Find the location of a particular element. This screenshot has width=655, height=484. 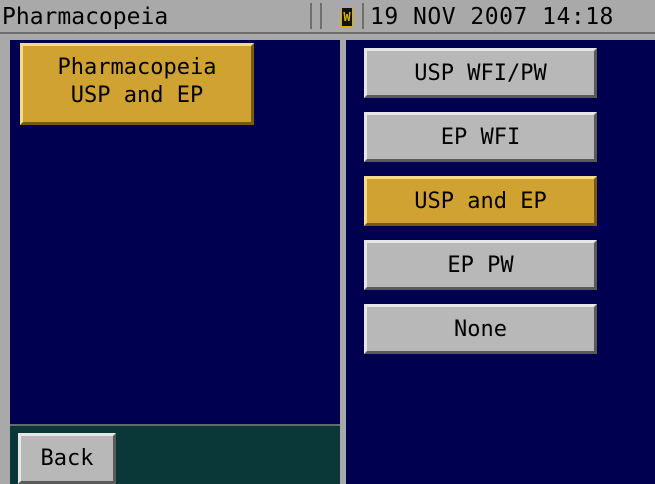

current-setting-display: Pharmacopeia USP and EP is located at coordinates (137, 84).